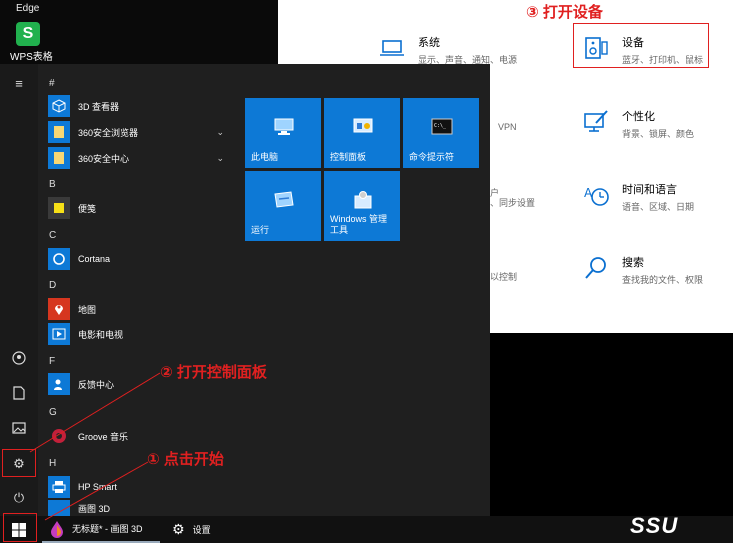  I want to click on group-letter-d: D, so click(52, 285).